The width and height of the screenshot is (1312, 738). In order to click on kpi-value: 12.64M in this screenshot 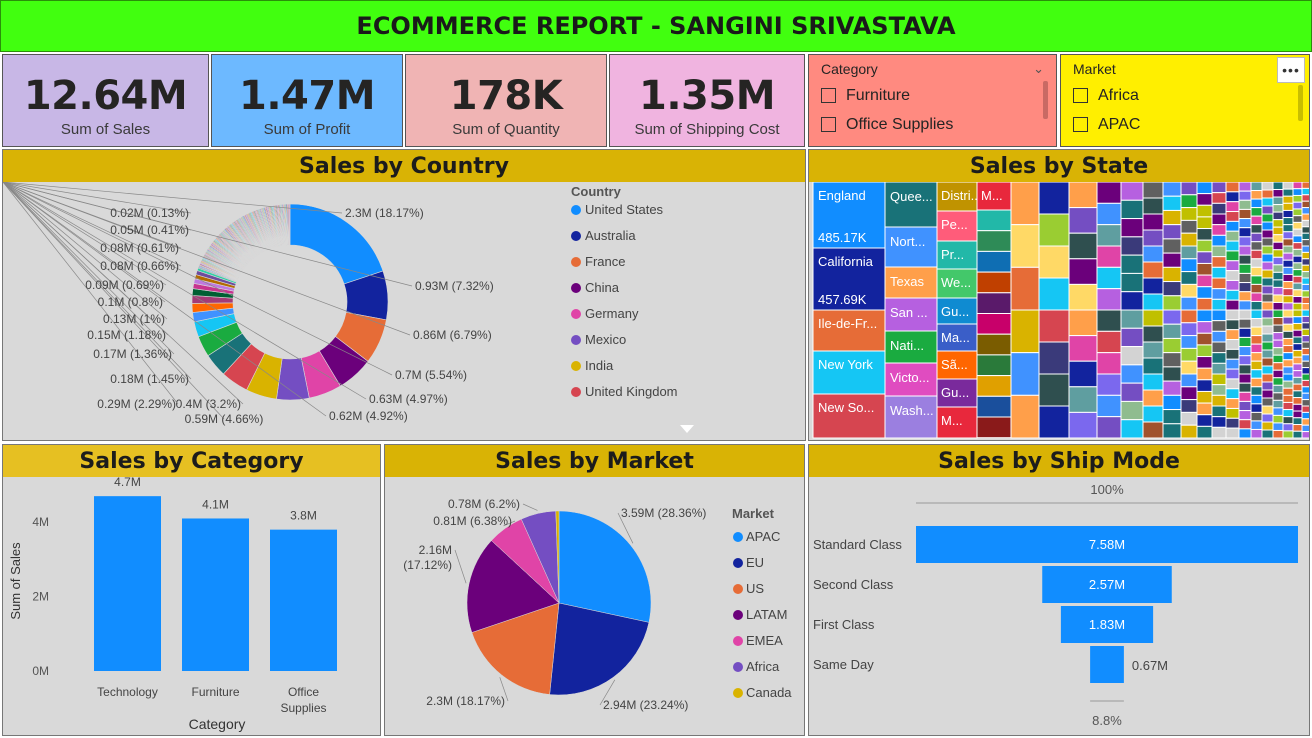, I will do `click(105, 96)`.